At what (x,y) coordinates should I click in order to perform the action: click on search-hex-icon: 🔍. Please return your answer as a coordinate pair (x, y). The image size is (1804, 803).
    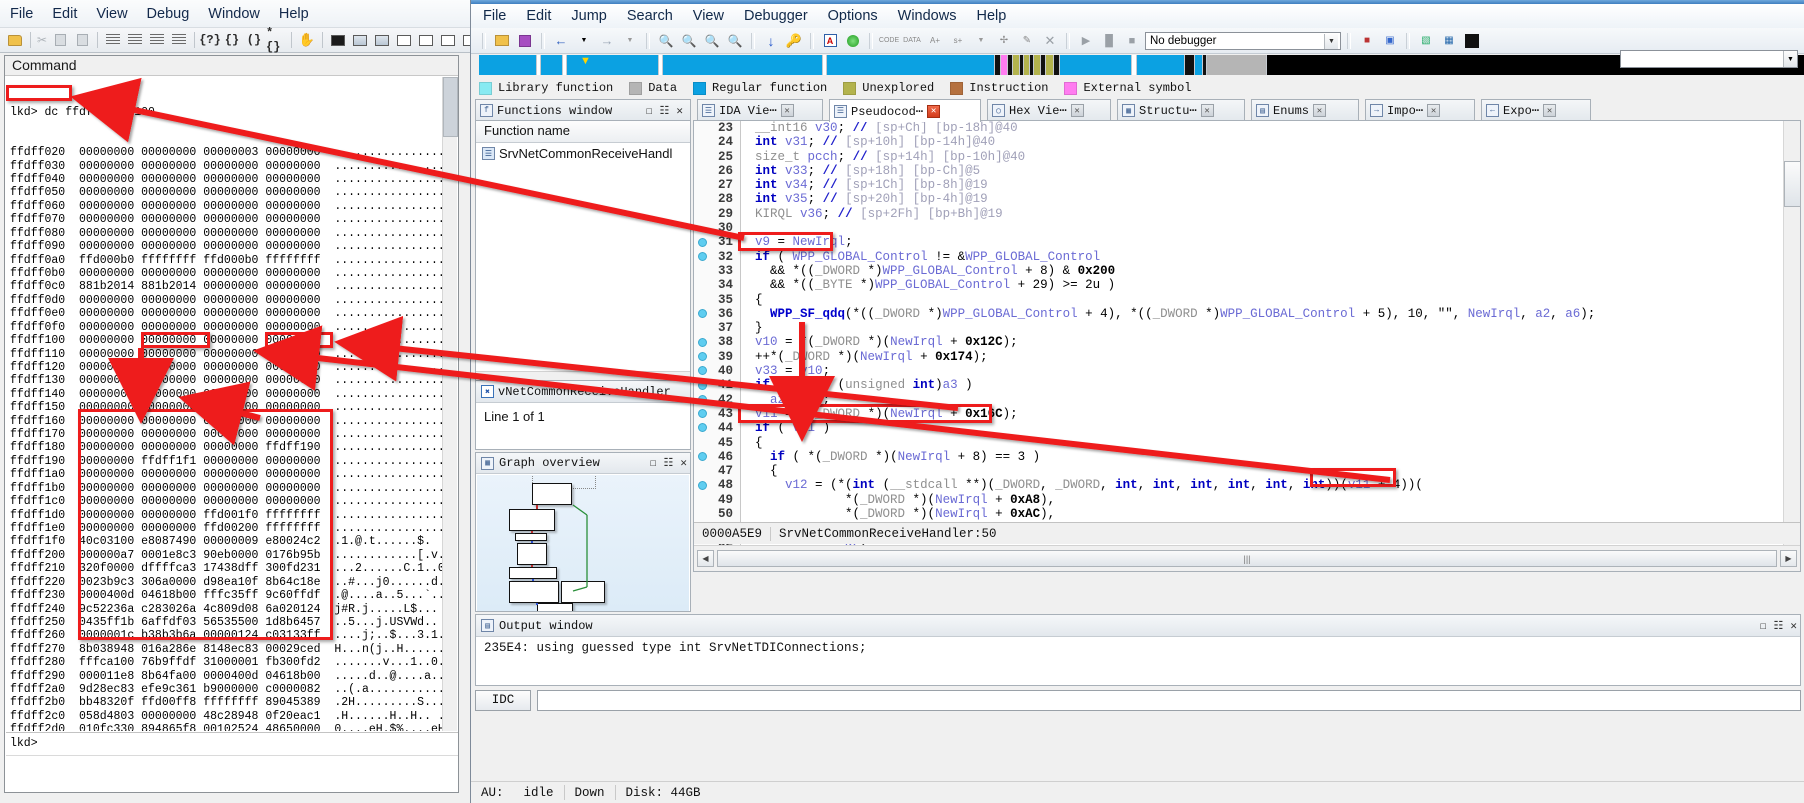
    Looking at the image, I should click on (666, 41).